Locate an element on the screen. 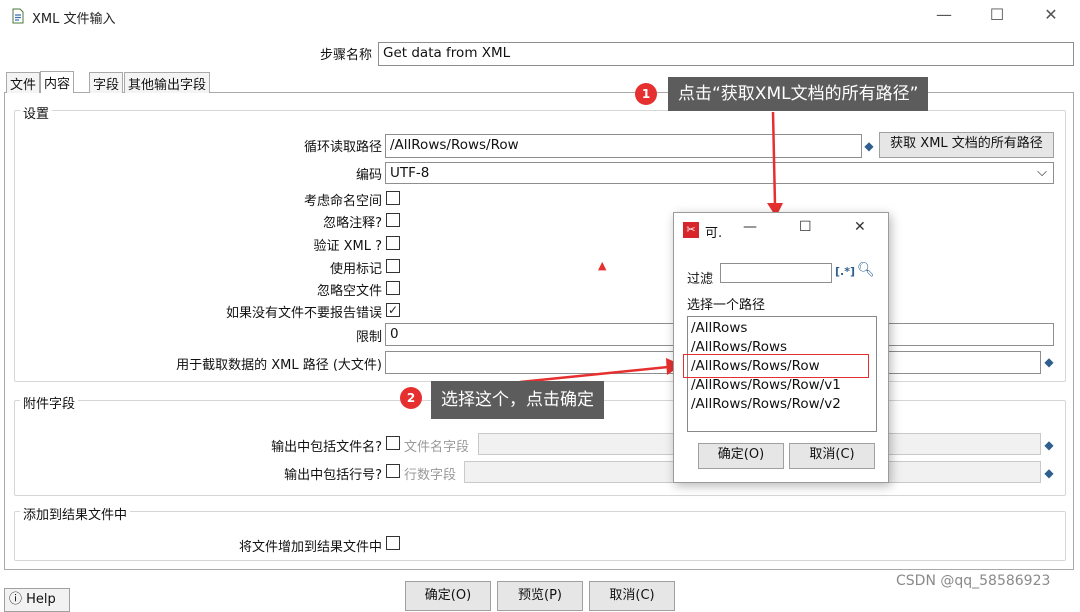  callout-get-paths: 点击“获取XML文档的所有路径” is located at coordinates (798, 94).